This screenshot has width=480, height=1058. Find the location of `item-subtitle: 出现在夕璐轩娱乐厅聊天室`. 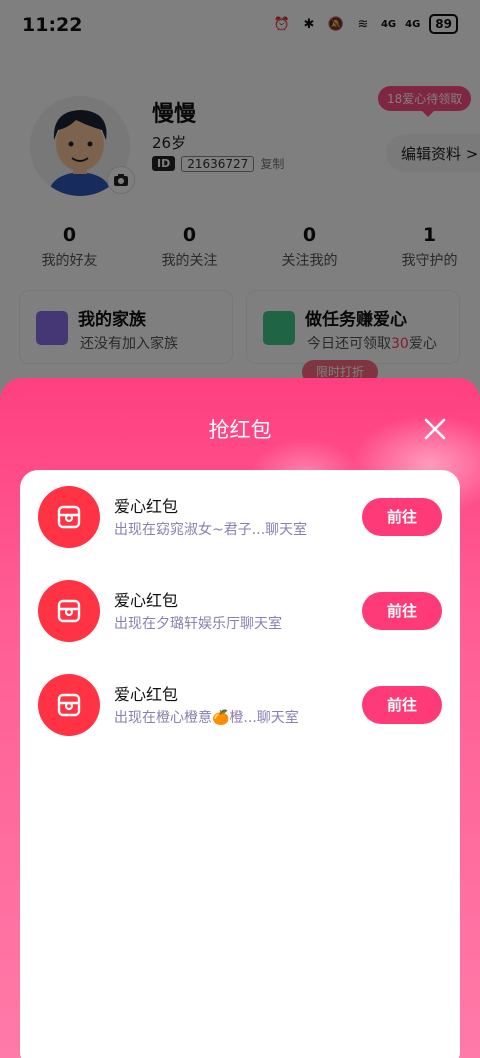

item-subtitle: 出现在夕璐轩娱乐厅聊天室 is located at coordinates (198, 624).